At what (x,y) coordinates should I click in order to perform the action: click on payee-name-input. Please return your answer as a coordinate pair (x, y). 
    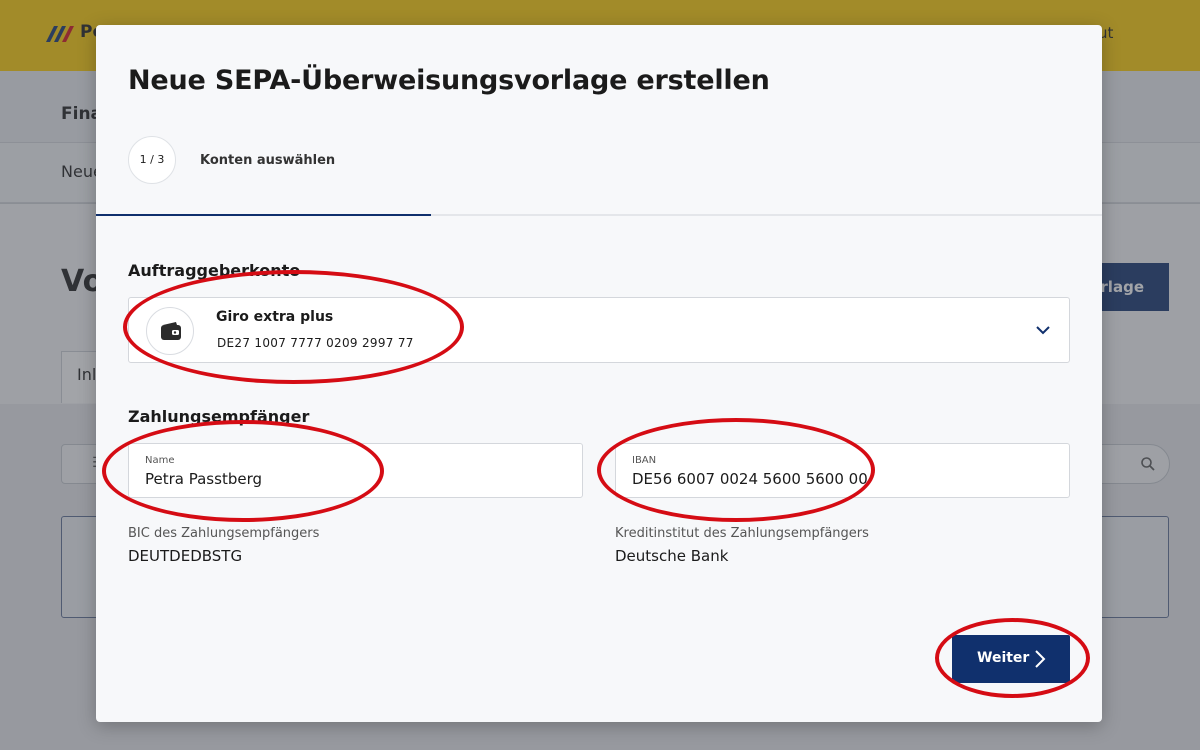
    Looking at the image, I should click on (355, 479).